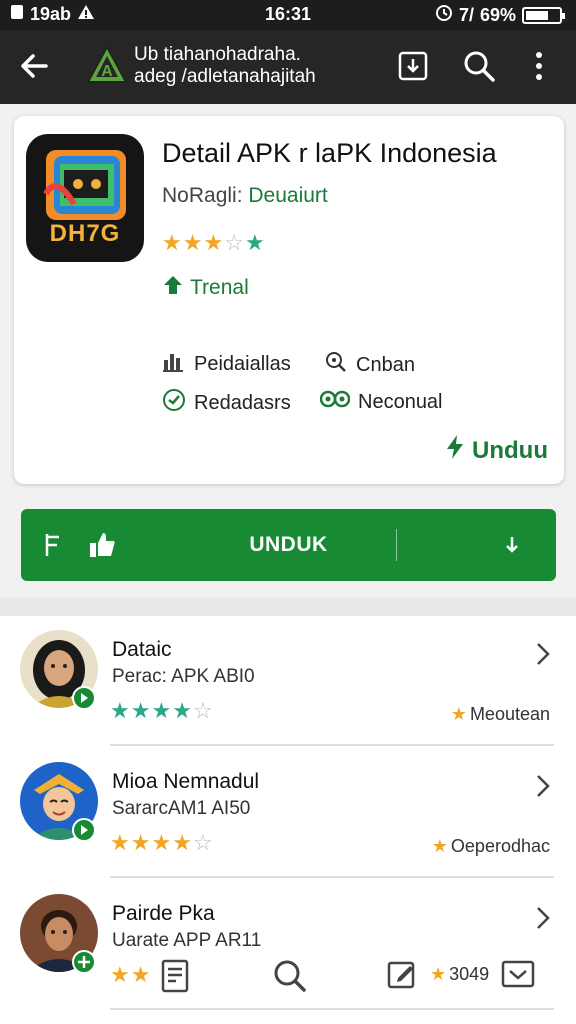 This screenshot has width=576, height=1024. Describe the element at coordinates (329, 153) in the screenshot. I see `app-title: Detail APK r laPK Indonesia` at that location.